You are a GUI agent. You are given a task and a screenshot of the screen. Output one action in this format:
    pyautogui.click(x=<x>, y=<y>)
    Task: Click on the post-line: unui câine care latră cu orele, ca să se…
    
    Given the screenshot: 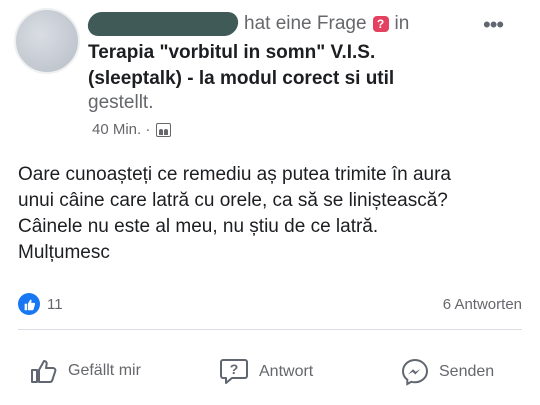 What is the action you would take?
    pyautogui.click(x=233, y=200)
    